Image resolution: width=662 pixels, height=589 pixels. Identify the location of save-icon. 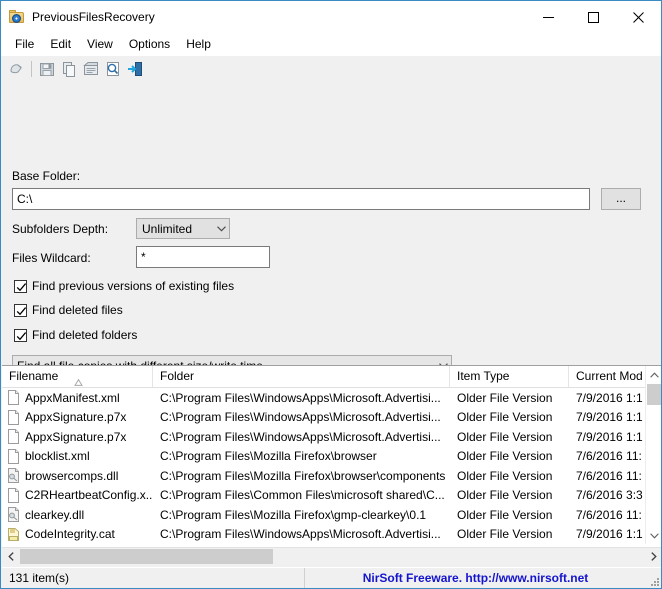
(47, 69).